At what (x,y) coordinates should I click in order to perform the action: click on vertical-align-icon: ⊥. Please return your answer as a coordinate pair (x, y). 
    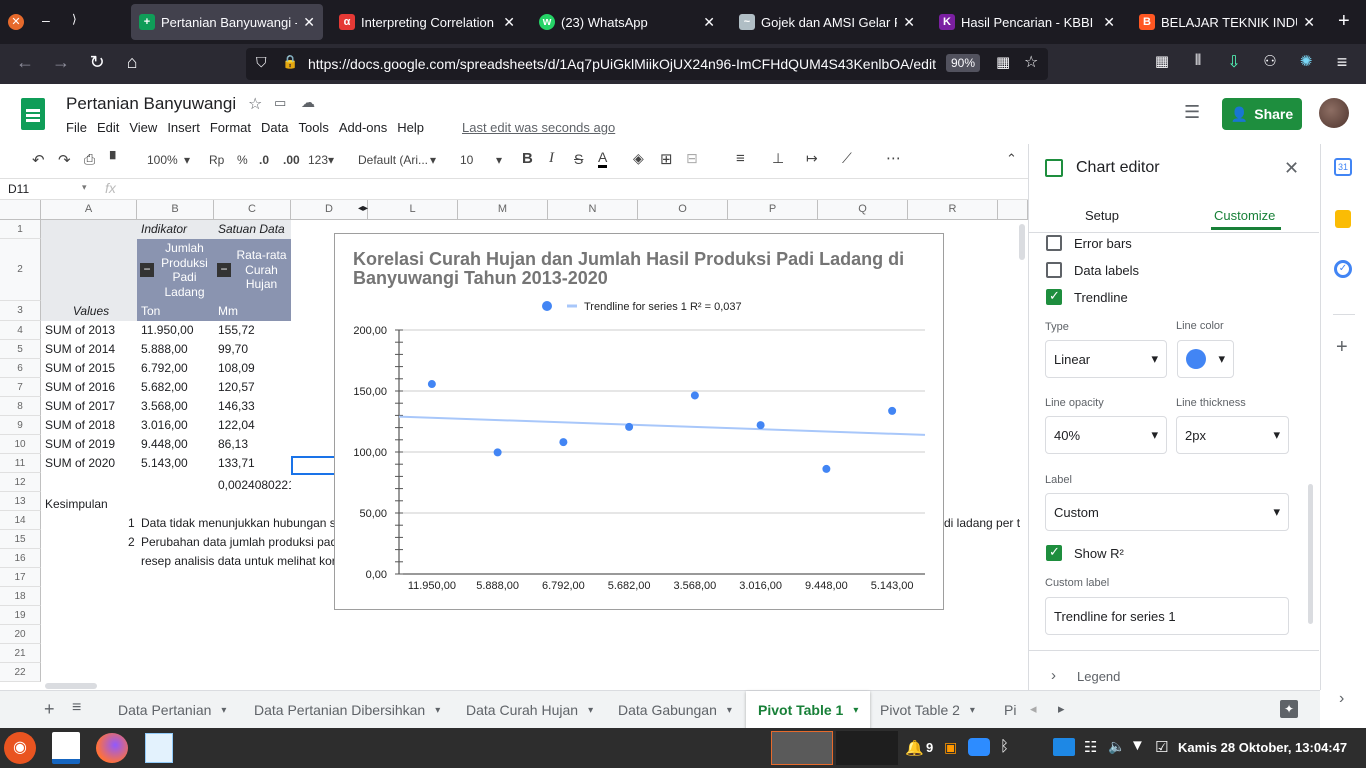
    Looking at the image, I should click on (778, 158).